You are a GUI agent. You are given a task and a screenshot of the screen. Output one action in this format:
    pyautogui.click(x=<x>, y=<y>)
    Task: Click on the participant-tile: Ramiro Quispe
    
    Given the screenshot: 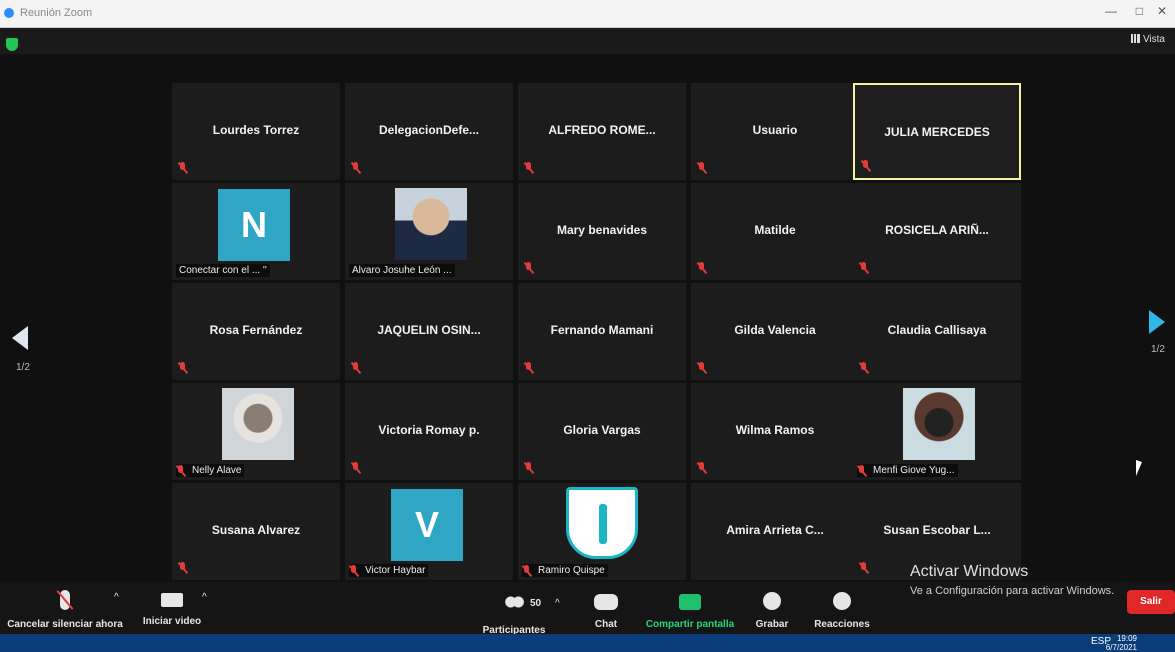 What is the action you would take?
    pyautogui.click(x=602, y=531)
    